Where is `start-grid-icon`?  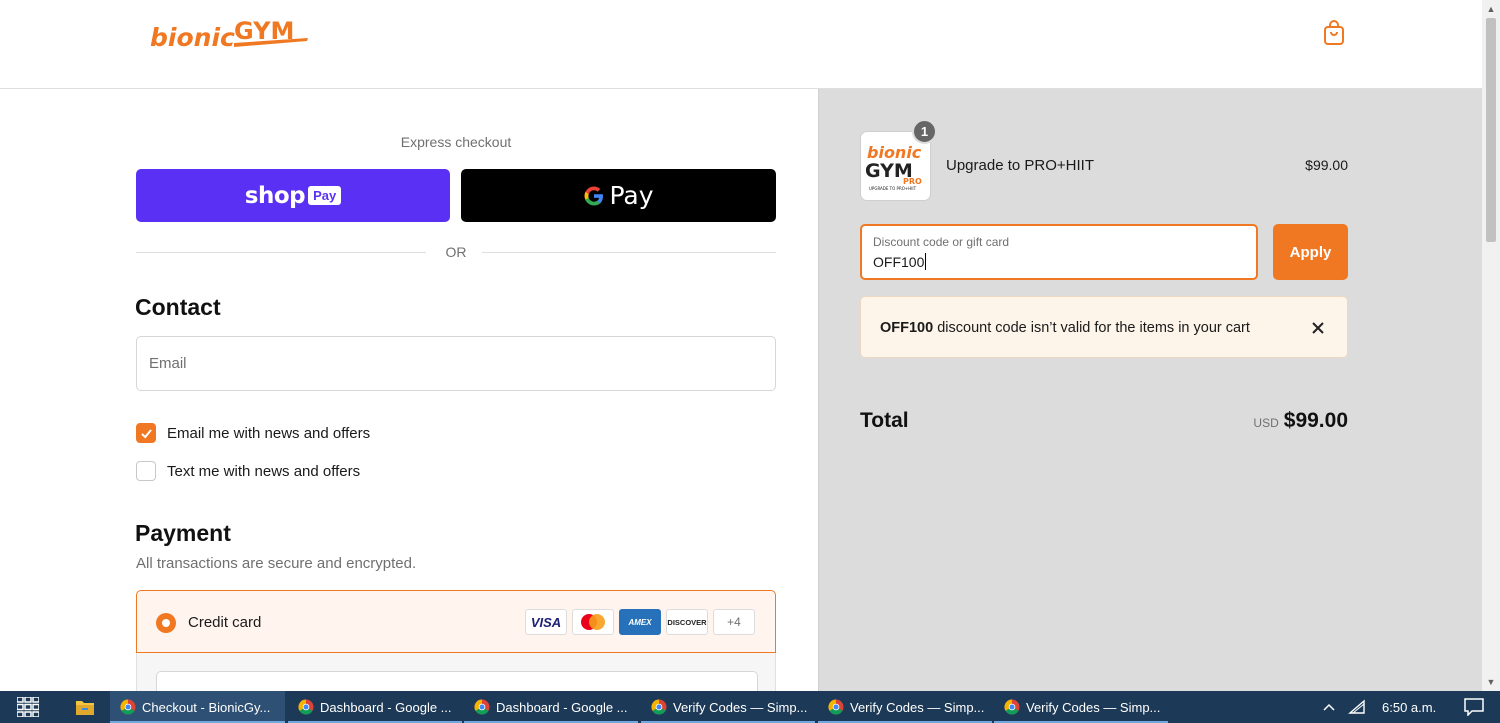
start-grid-icon is located at coordinates (28, 707).